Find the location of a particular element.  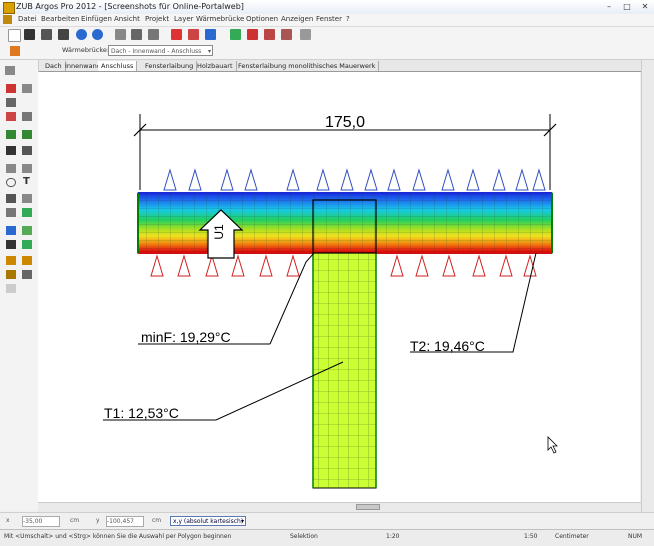

disabled-tool-icon is located at coordinates (11, 288).